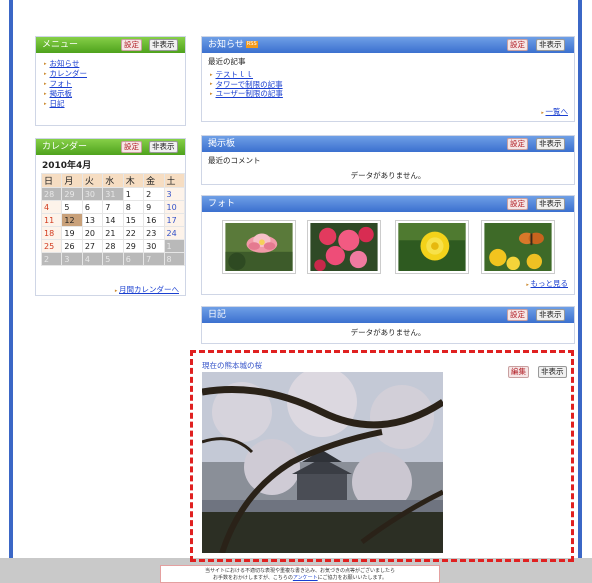  What do you see at coordinates (518, 372) in the screenshot?
I see `featured-edit-button: 編集` at bounding box center [518, 372].